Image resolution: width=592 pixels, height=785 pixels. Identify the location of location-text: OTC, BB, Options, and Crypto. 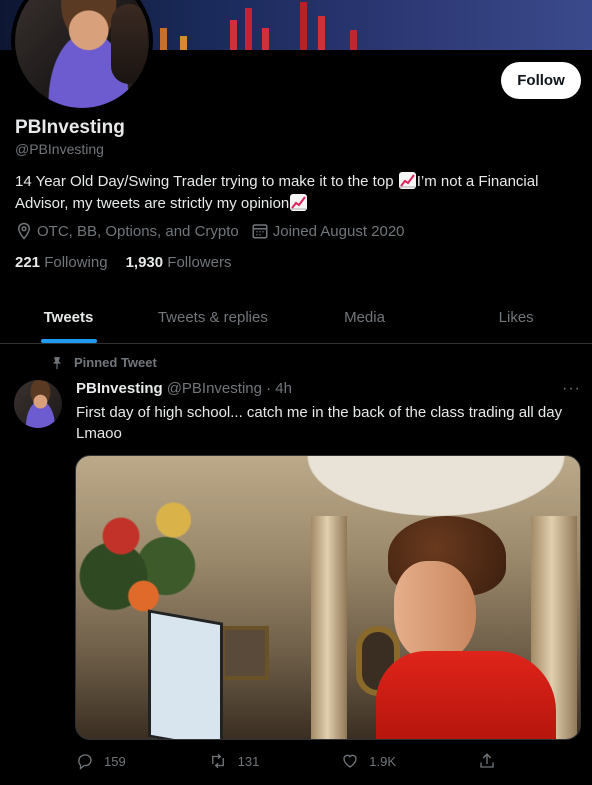
(138, 231).